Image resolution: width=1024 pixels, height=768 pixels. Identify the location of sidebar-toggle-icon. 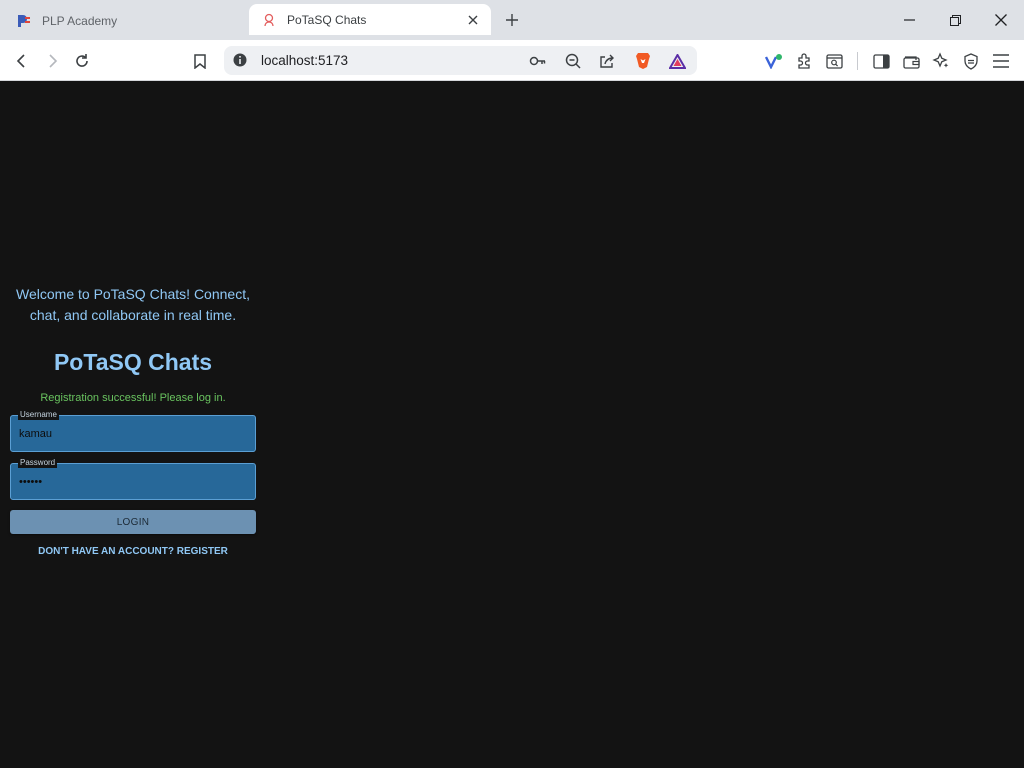
(881, 61).